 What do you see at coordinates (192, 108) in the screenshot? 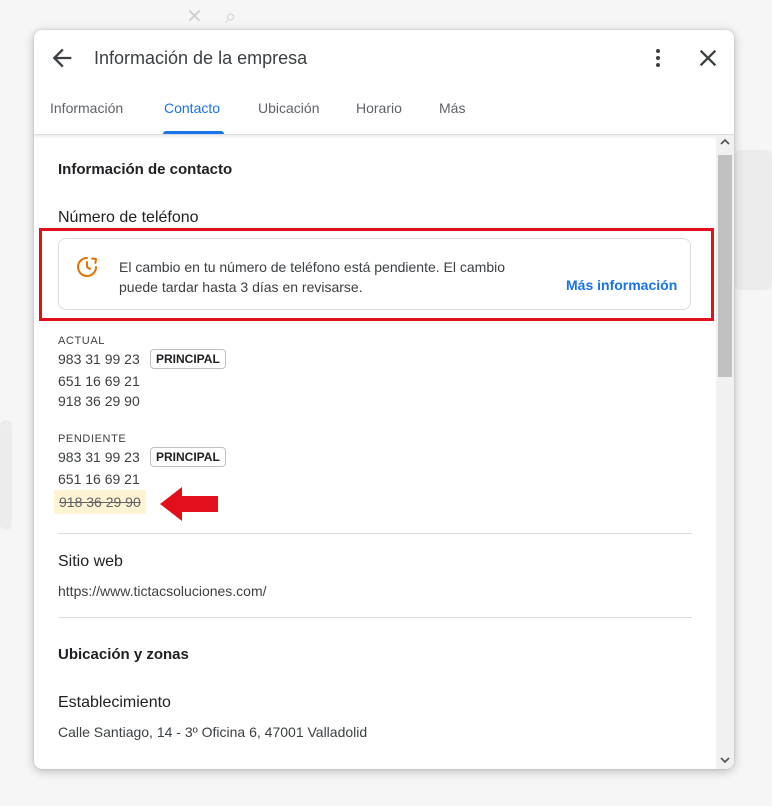
I see `tab-contacto: Contacto` at bounding box center [192, 108].